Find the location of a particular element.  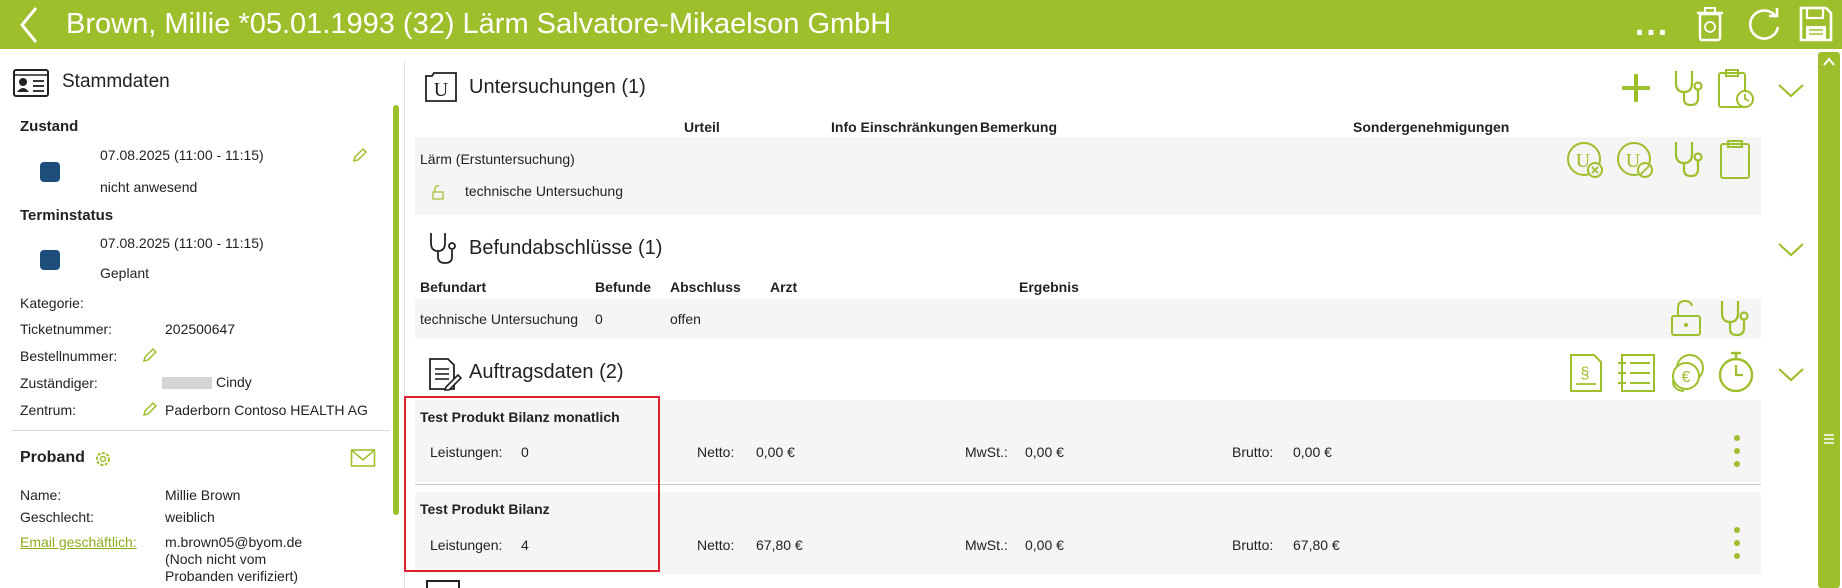

abschluss-cell: offen is located at coordinates (685, 319).